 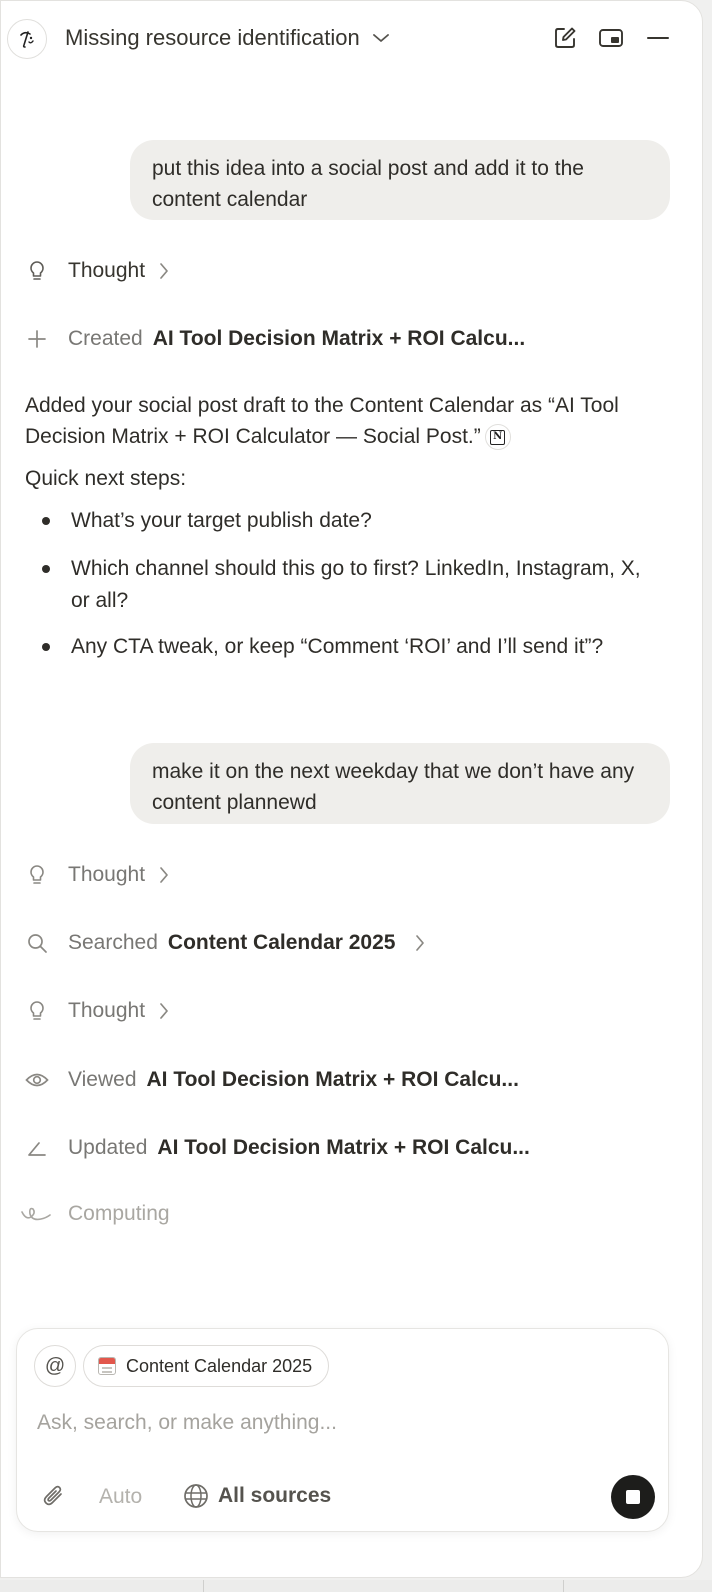 I want to click on minimize-icon, so click(x=658, y=38).